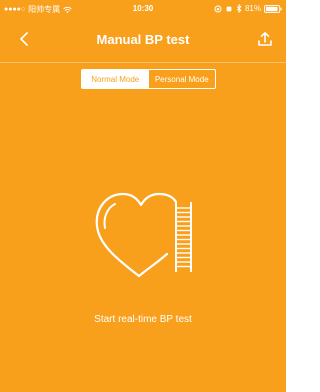  I want to click on navigation-bar: Manual BP test, so click(143, 40).